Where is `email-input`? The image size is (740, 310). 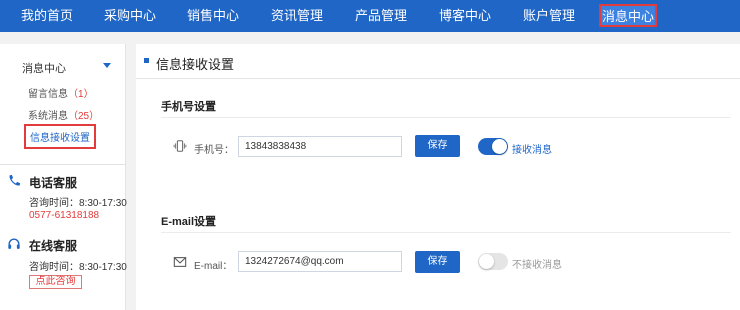 email-input is located at coordinates (320, 261).